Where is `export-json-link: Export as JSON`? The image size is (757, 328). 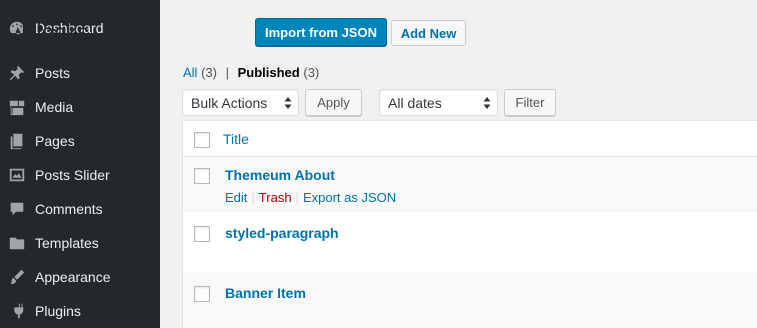
export-json-link: Export as JSON is located at coordinates (349, 197).